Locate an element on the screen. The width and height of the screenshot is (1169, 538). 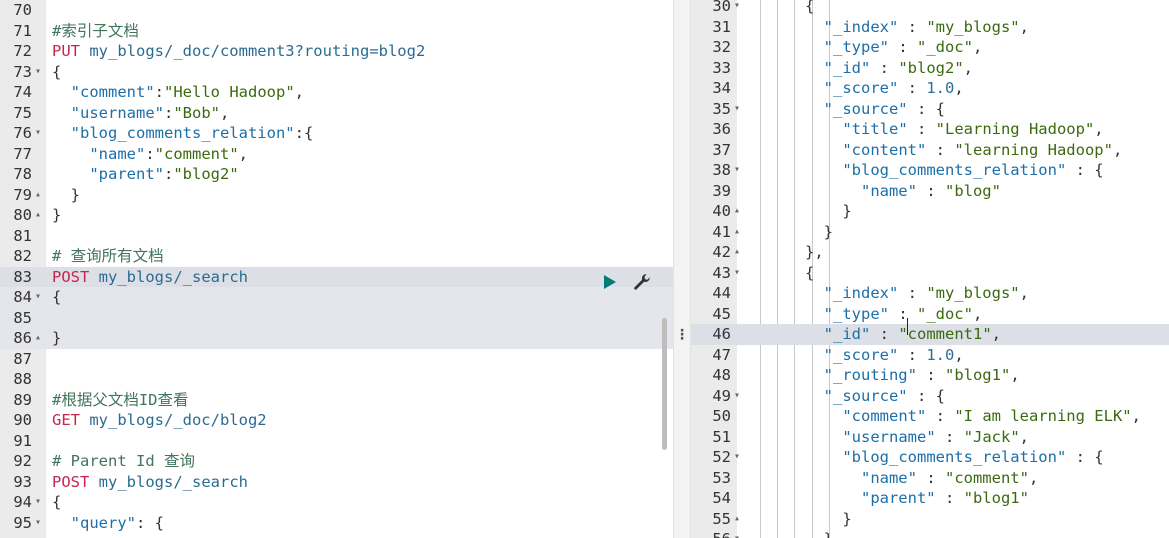
right_output-line: 46 "_id" : "comment1", is located at coordinates (930, 334).